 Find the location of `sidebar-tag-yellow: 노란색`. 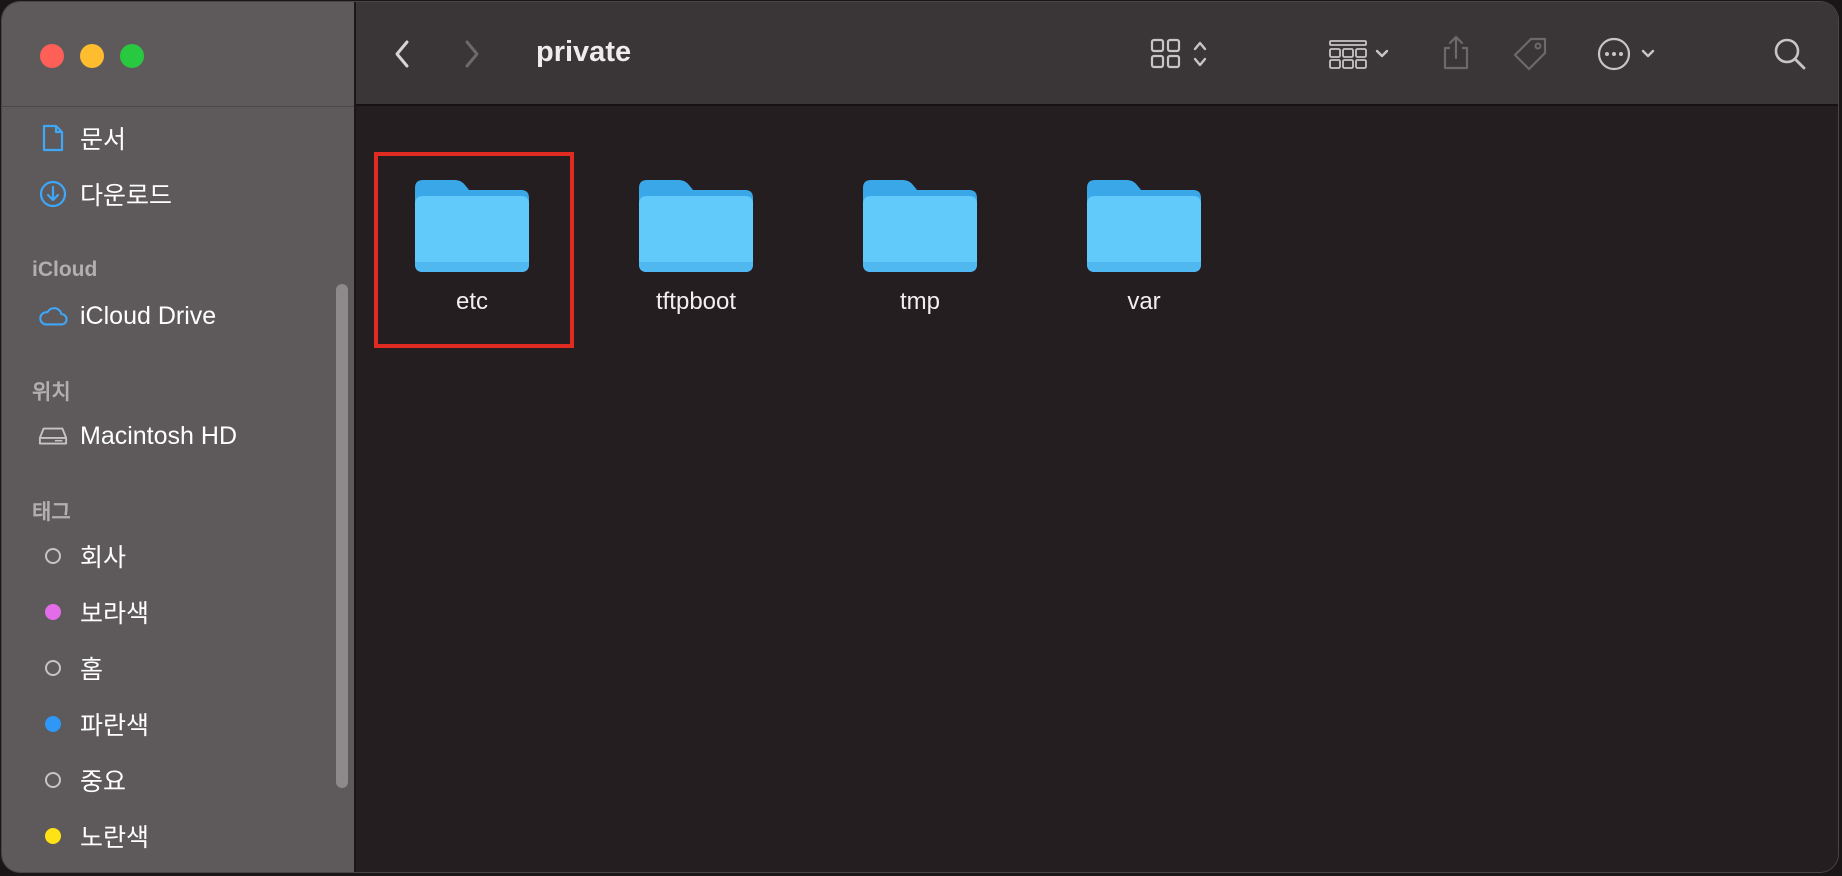

sidebar-tag-yellow: 노란색 is located at coordinates (93, 836).